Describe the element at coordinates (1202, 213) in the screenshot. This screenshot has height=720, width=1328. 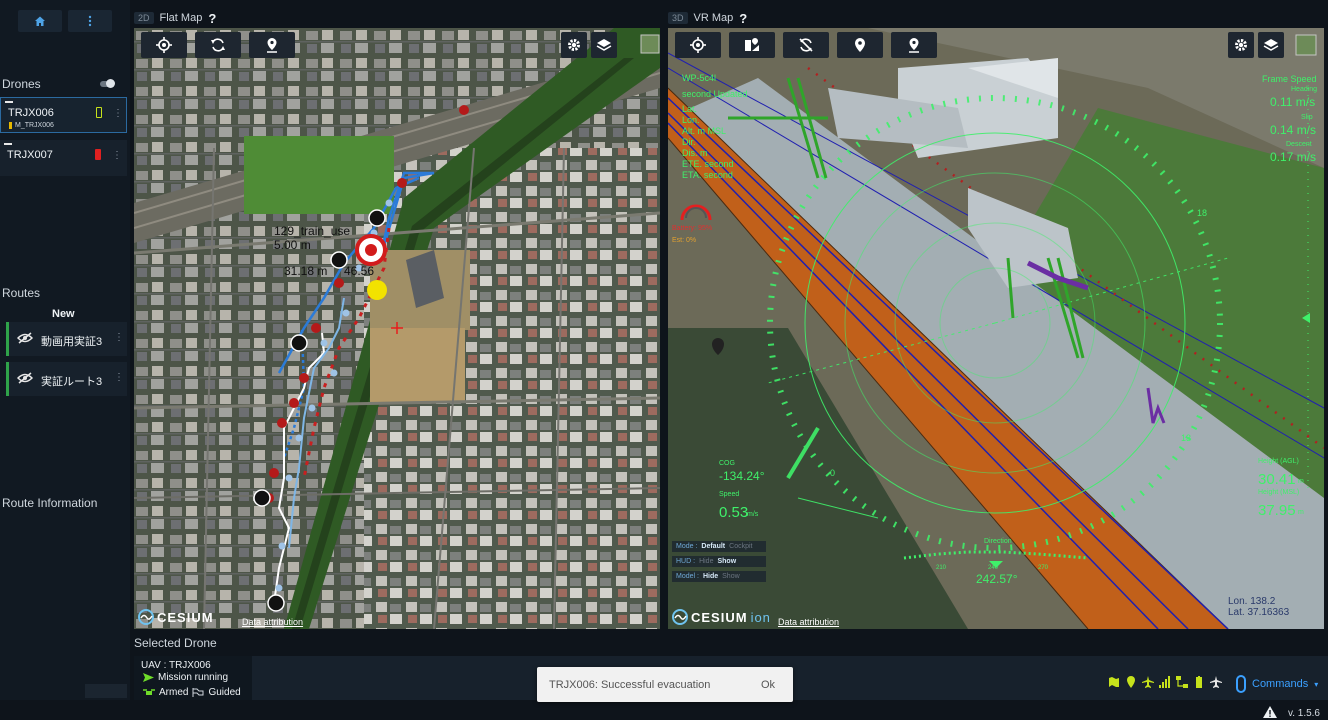
I see `hud-ring-label: 18` at that location.